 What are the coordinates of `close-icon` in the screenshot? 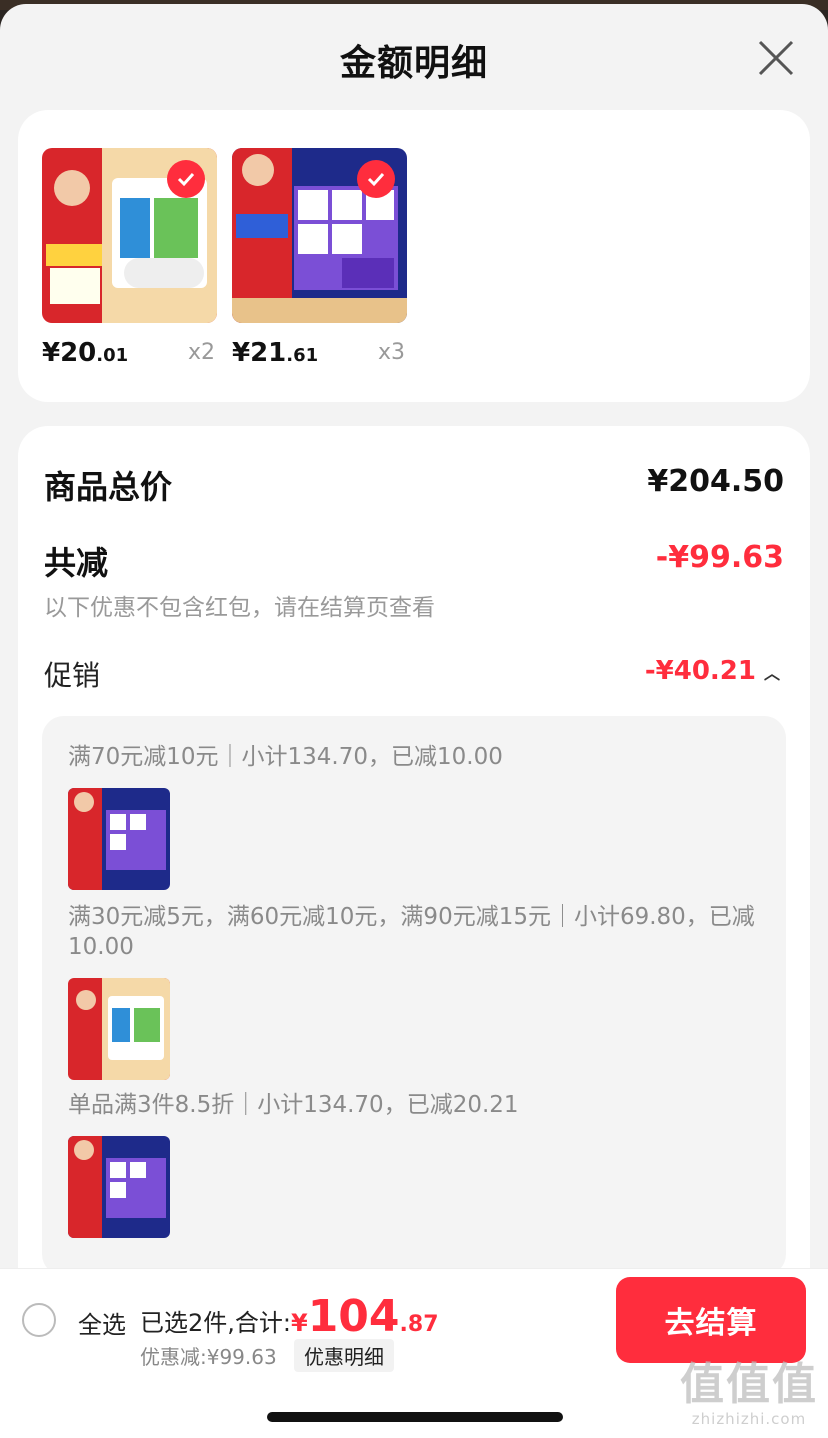 It's located at (776, 58).